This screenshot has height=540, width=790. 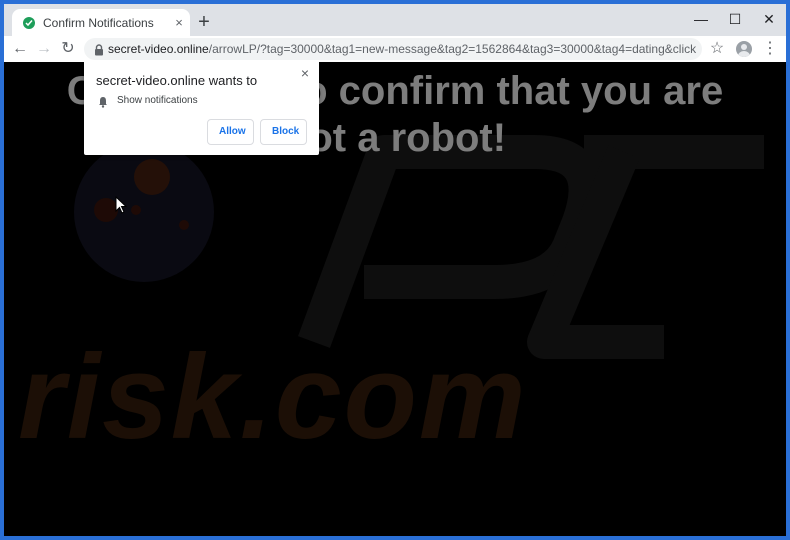 What do you see at coordinates (29, 23) in the screenshot?
I see `check-circle-icon` at bounding box center [29, 23].